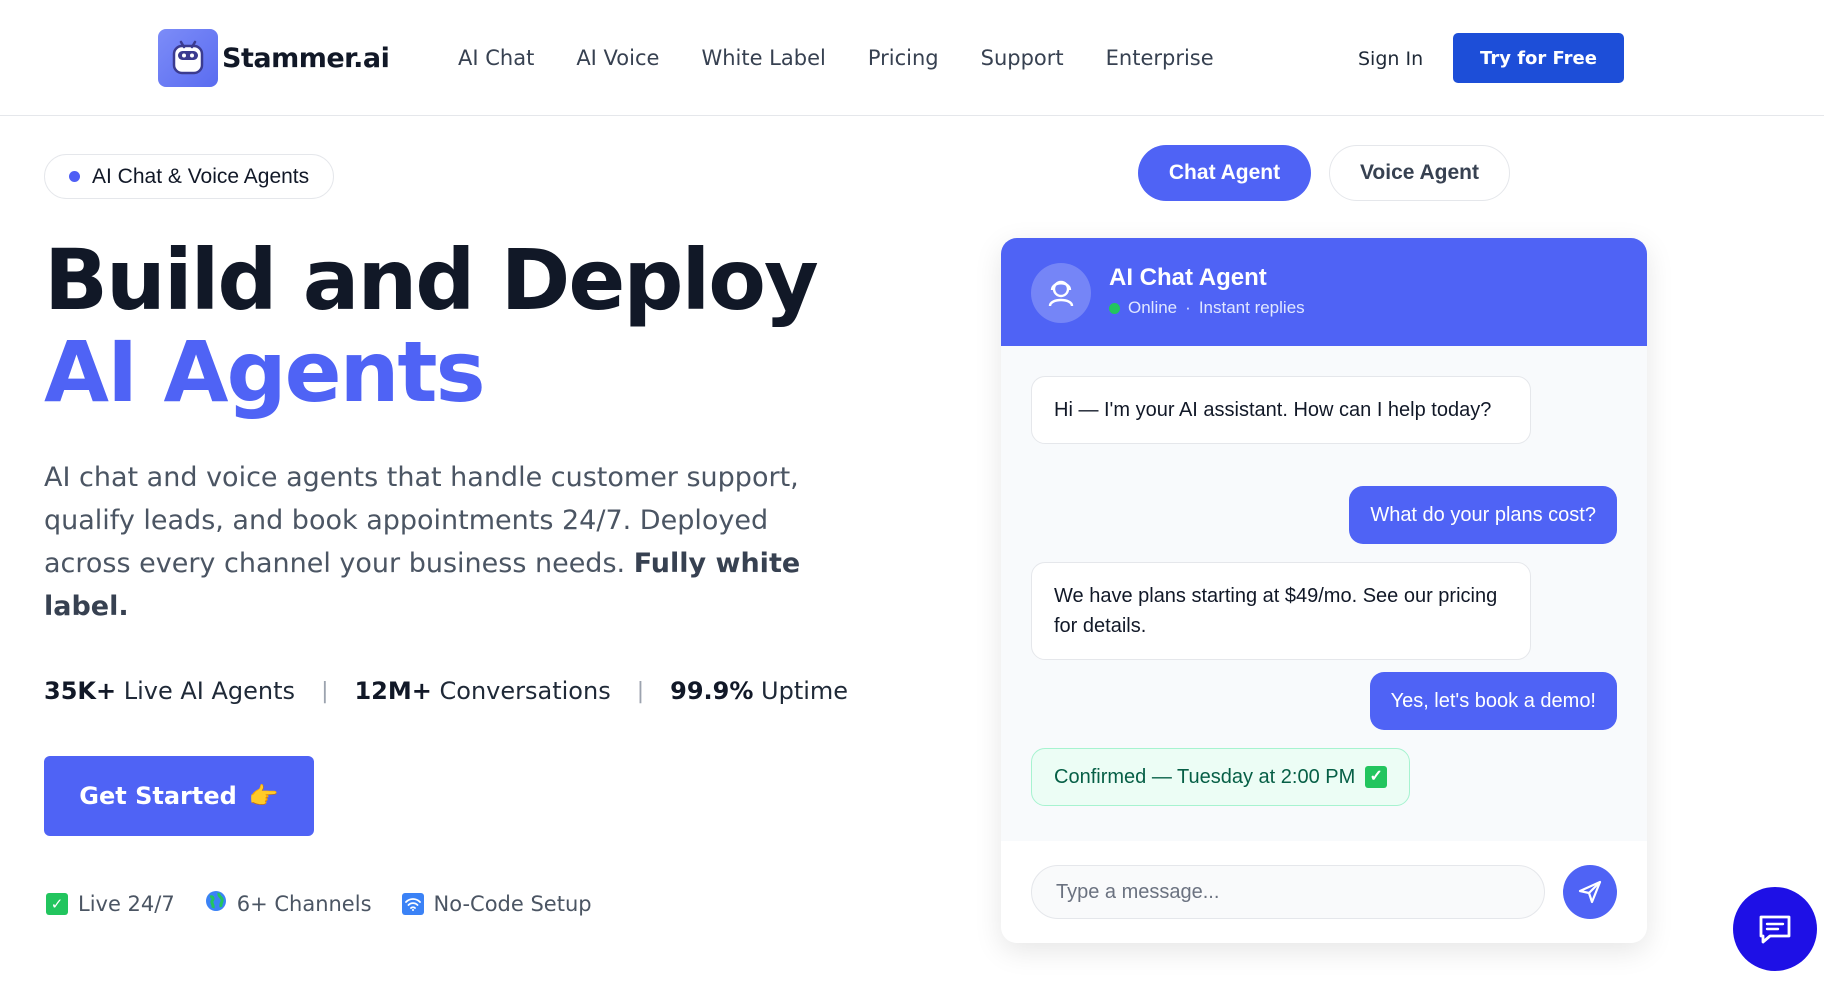 Image resolution: width=1824 pixels, height=991 pixels. Describe the element at coordinates (1324, 292) in the screenshot. I see `chat-header: AI Chat Agent Online · Instant replies` at that location.